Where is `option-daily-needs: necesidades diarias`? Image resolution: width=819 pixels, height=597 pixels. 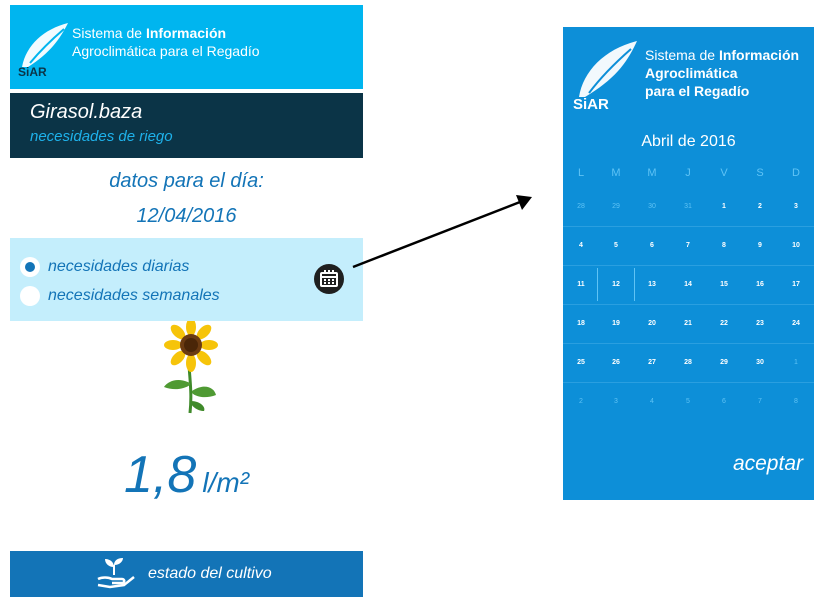
option-daily-needs: necesidades diarias is located at coordinates (104, 267).